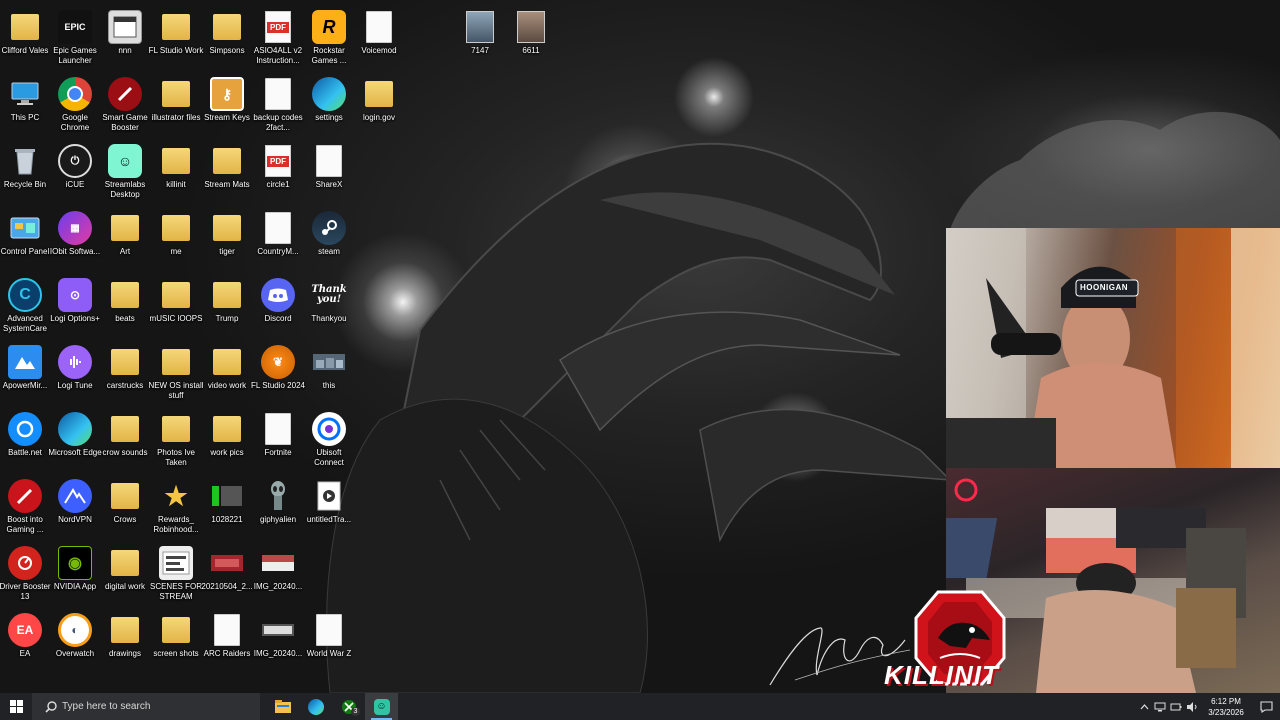 This screenshot has height=720, width=1280. I want to click on desktop-icon-me: me, so click(176, 238).